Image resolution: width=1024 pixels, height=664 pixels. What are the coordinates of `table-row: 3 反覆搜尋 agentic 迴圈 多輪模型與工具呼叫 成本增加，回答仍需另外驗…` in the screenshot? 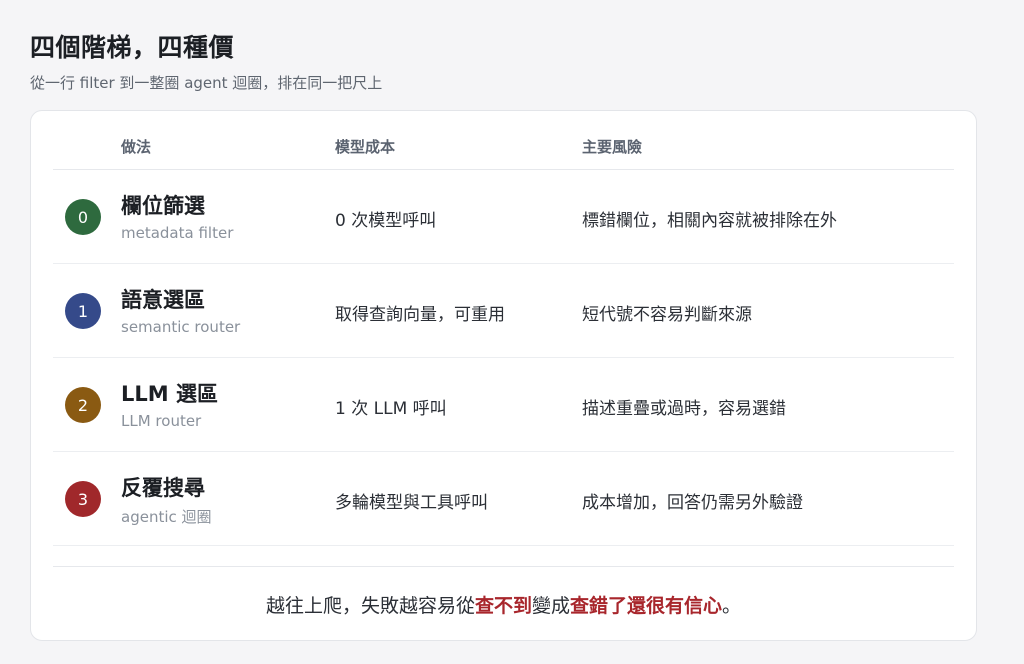 It's located at (503, 499).